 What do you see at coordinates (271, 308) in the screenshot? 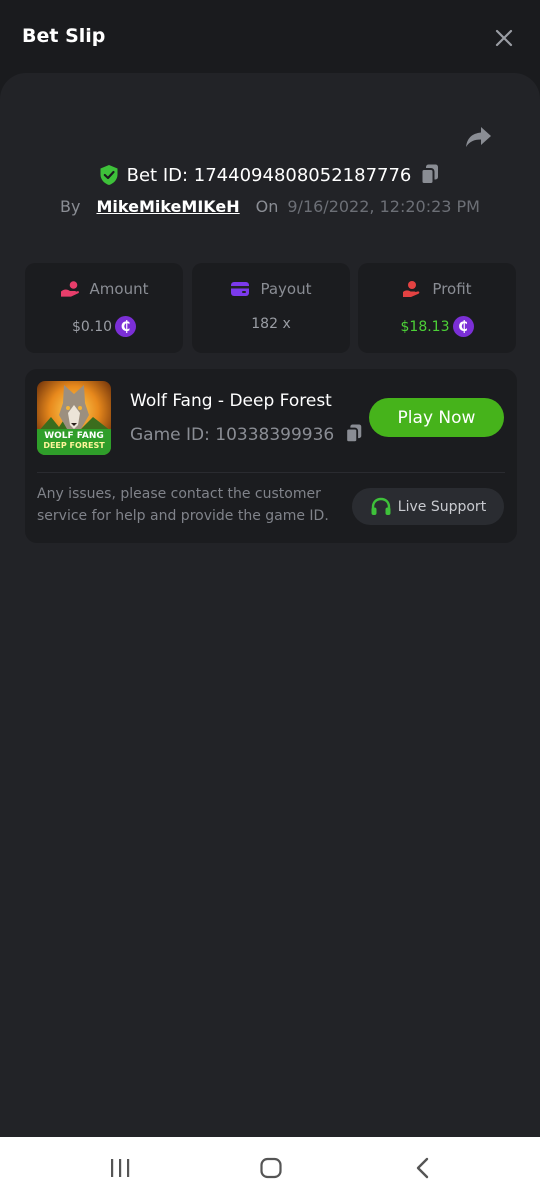
I see `stat-payout: Payout 182 x` at bounding box center [271, 308].